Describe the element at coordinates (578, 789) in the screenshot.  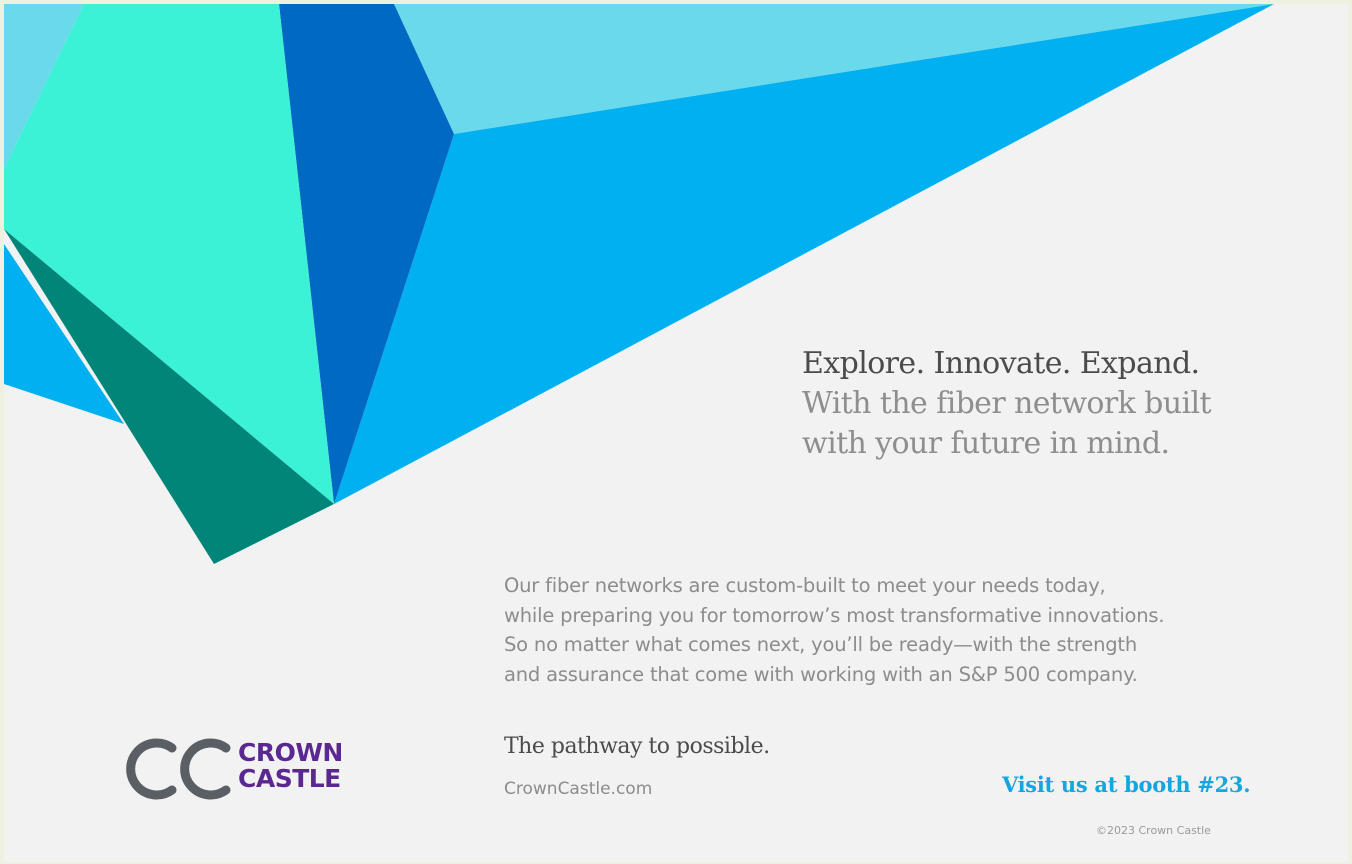
I see `website-link: CrownCastle.com` at that location.